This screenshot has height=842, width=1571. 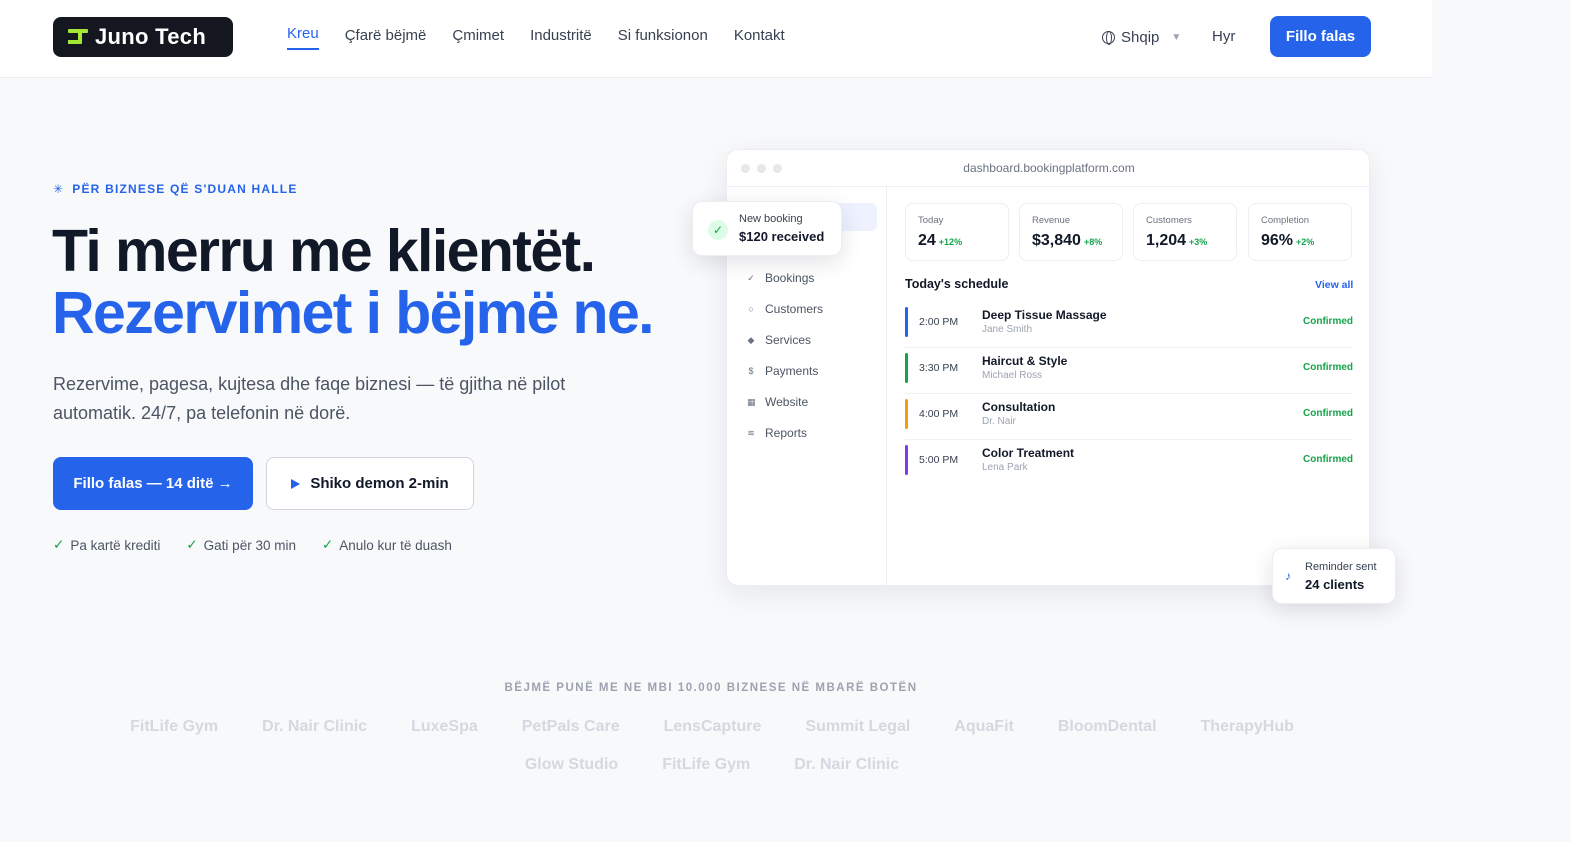 I want to click on customer-logo: Glow Studio, so click(x=571, y=764).